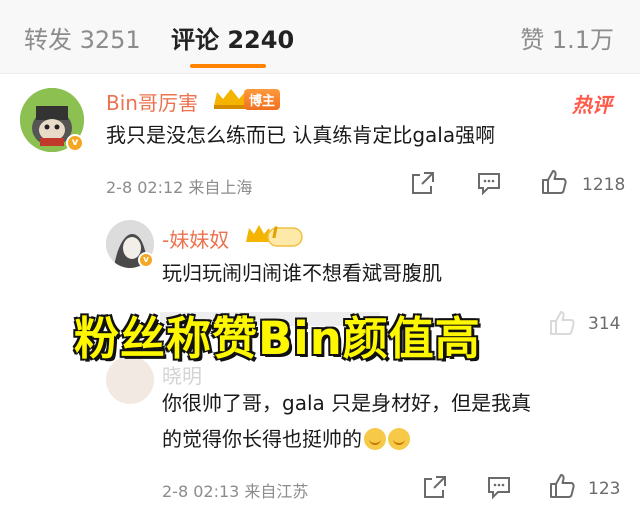  I want to click on comment-text: 我只是没怎么练而已 认真练肯定比gala强啊, so click(301, 135).